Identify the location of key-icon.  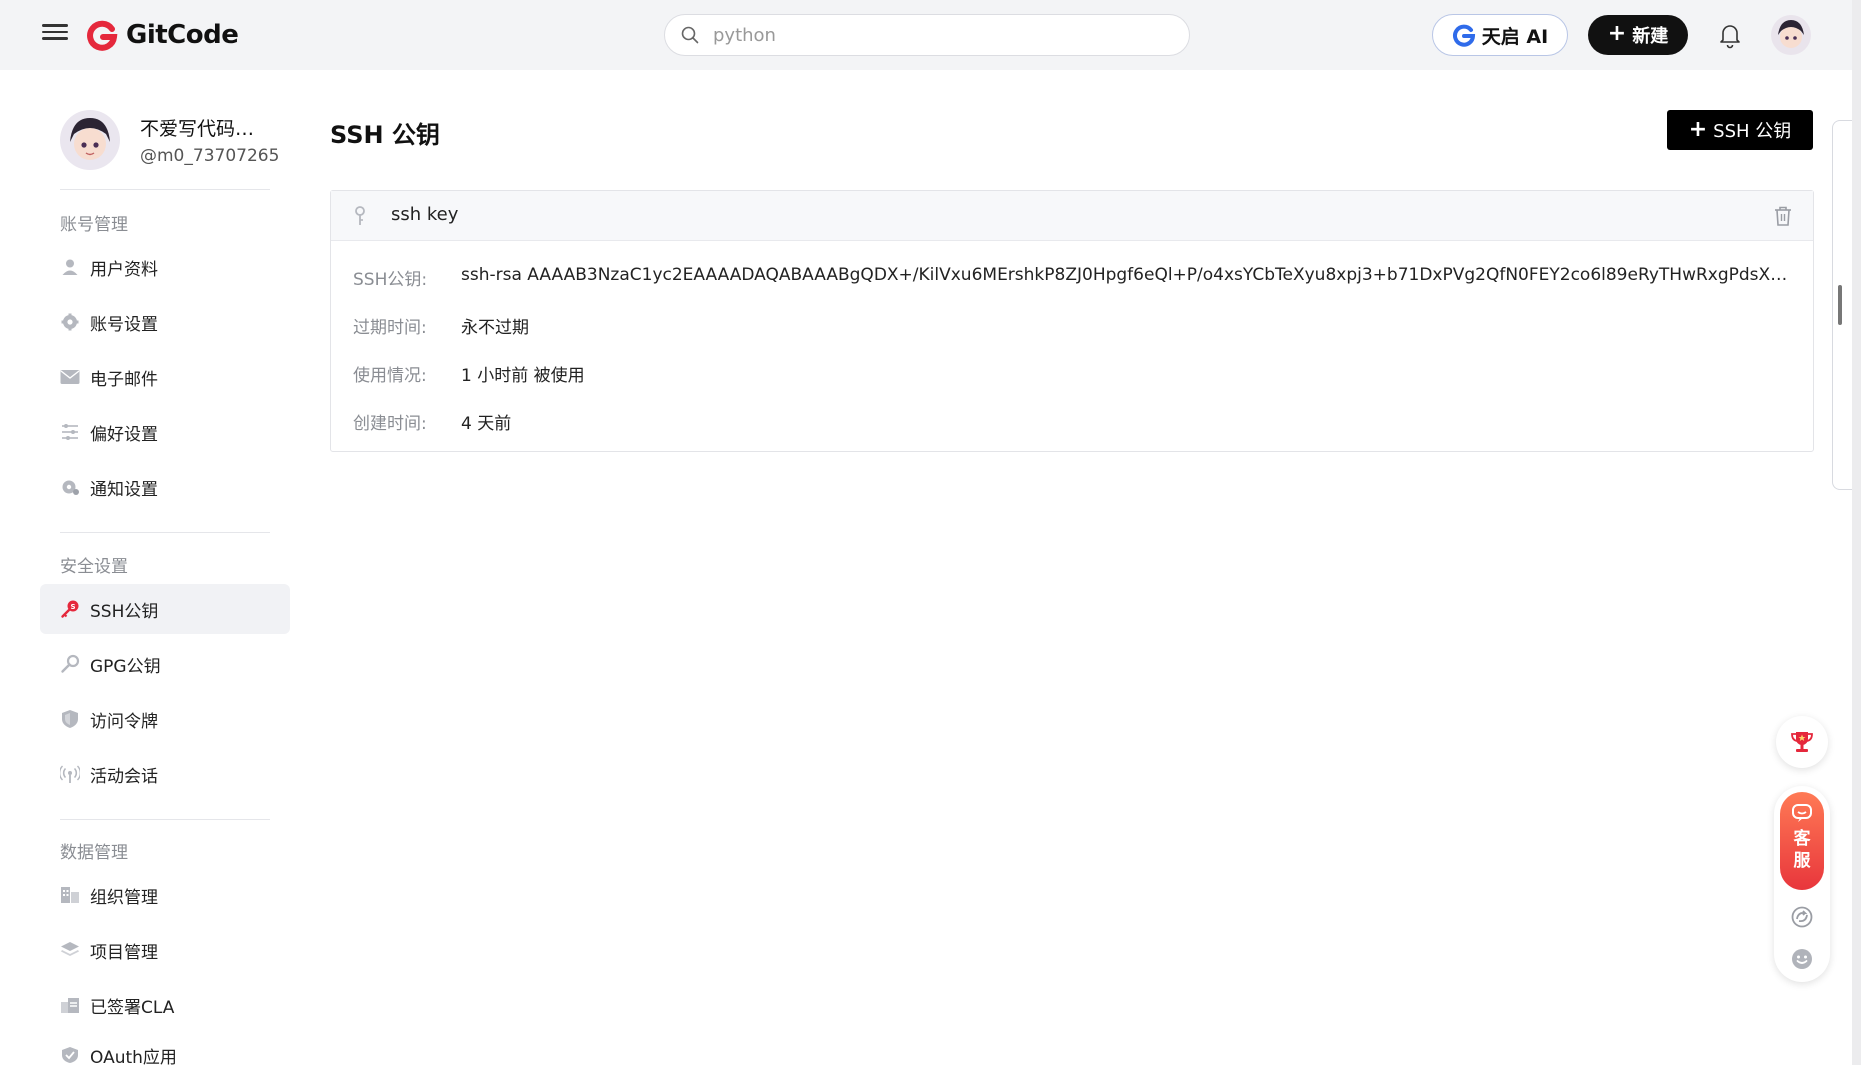
(360, 218).